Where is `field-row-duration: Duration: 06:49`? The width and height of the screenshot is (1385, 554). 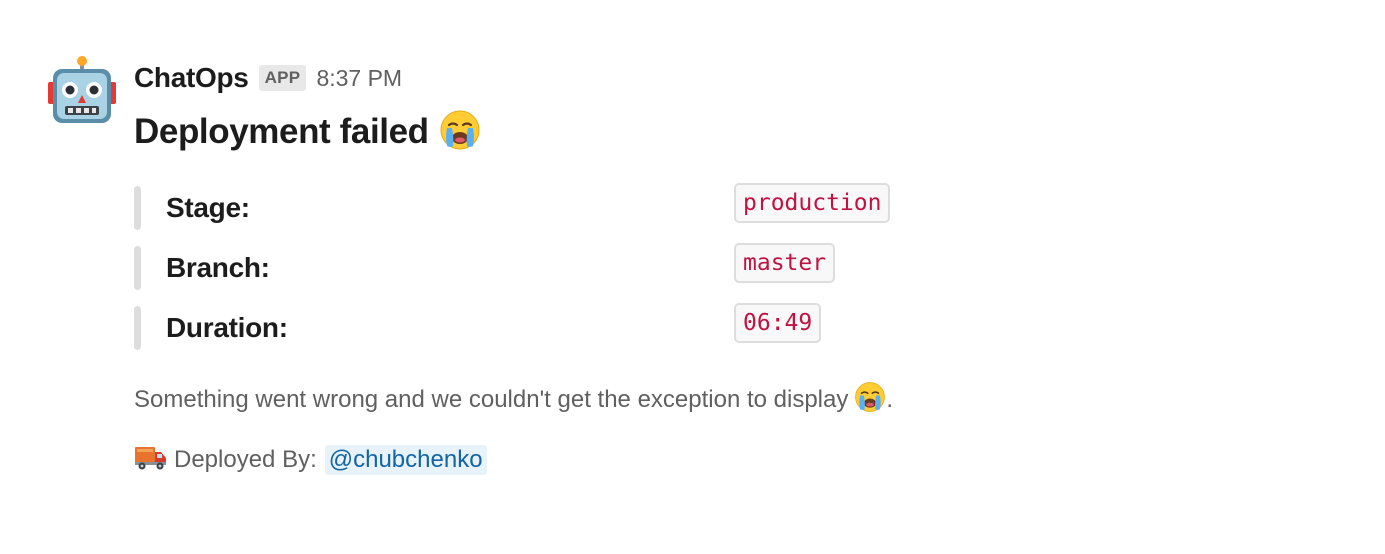
field-row-duration: Duration: 06:49 is located at coordinates (584, 332).